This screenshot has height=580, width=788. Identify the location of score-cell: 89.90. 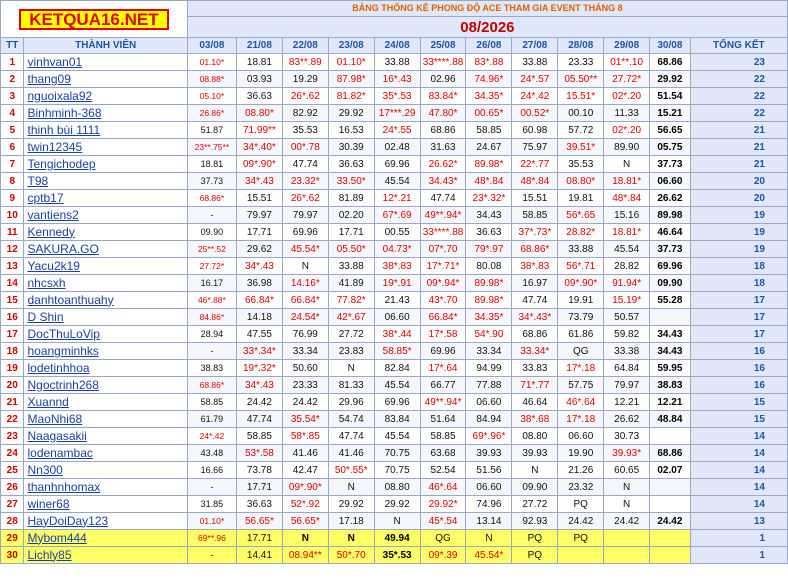
(627, 147).